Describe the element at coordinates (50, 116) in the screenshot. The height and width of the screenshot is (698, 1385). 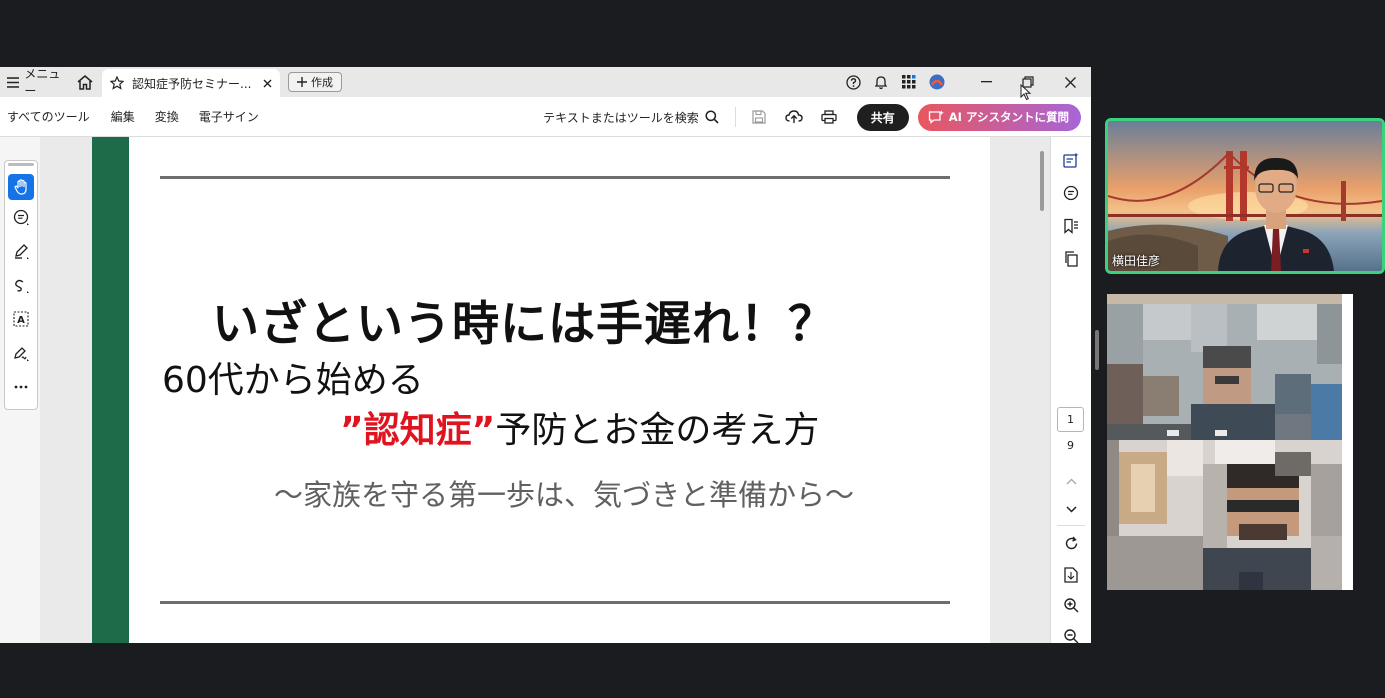
I see `all-tools-menu: すべてのツール` at that location.